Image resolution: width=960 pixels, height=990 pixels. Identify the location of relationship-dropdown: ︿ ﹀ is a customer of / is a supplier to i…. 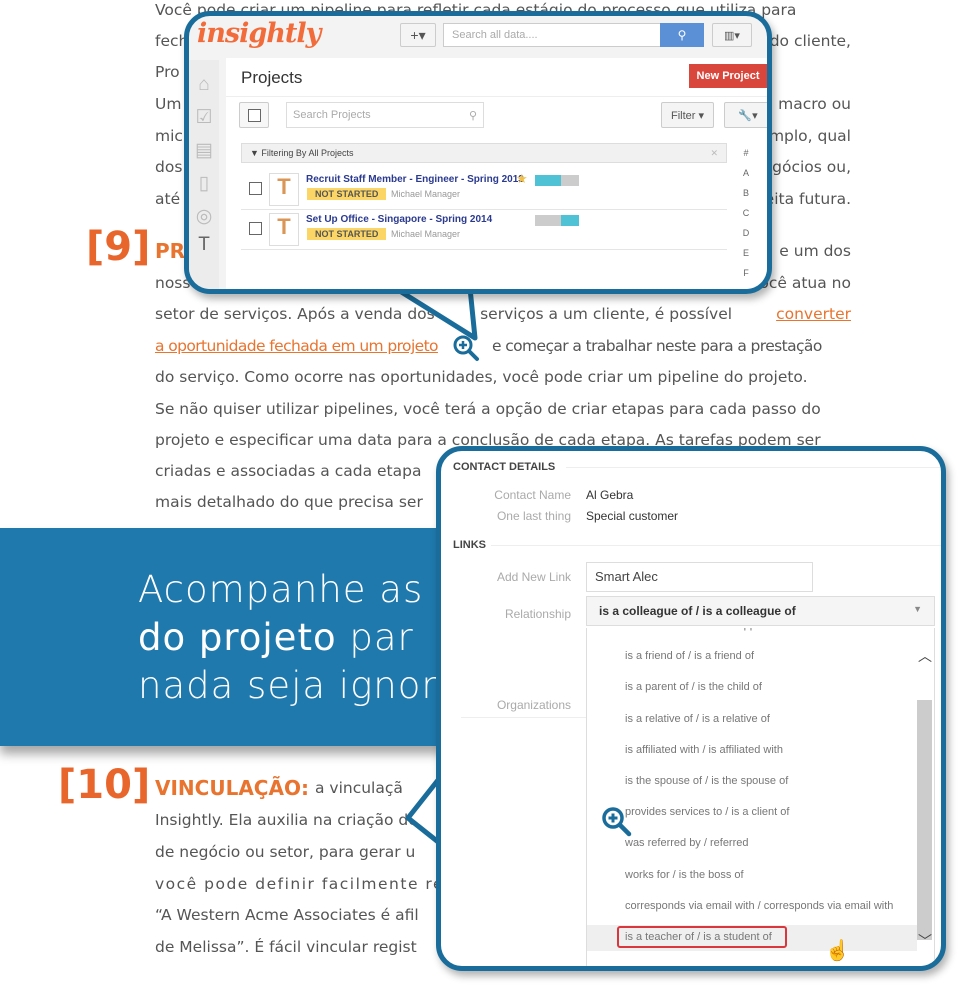
(760, 797).